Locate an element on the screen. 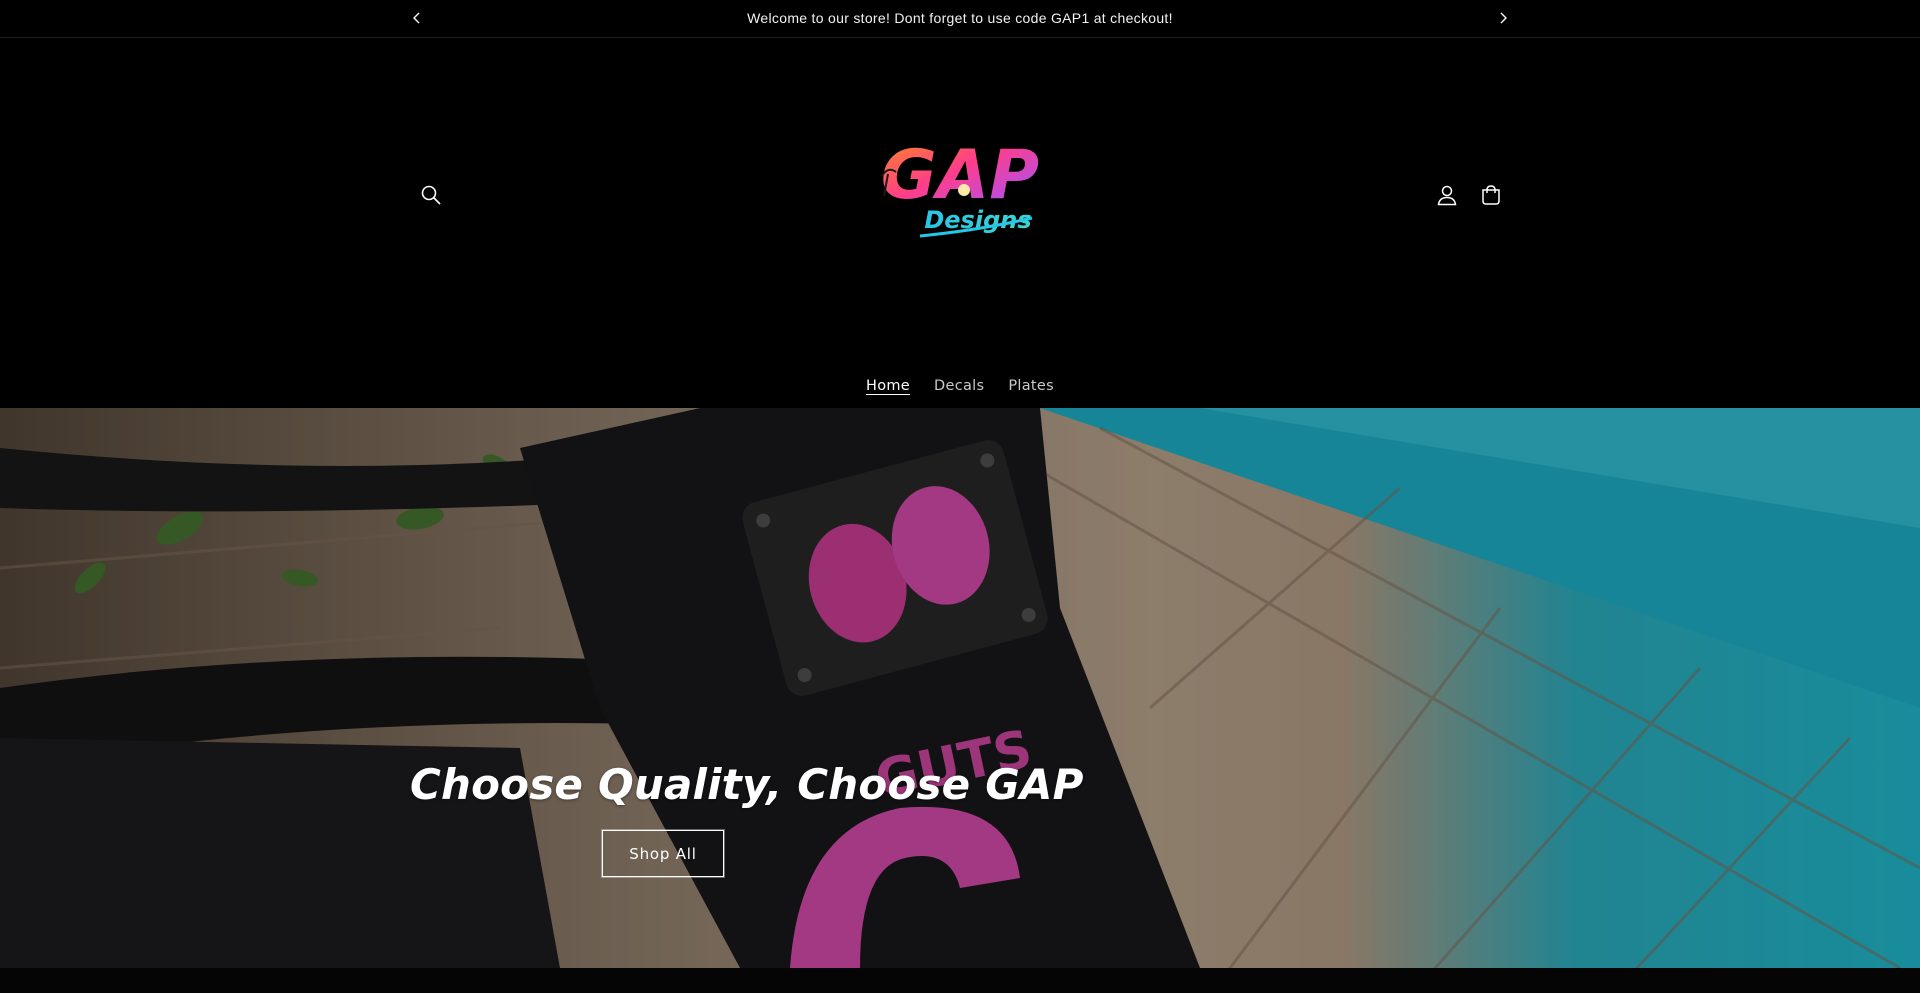 Image resolution: width=1920 pixels, height=993 pixels. svg-text: GAP is located at coordinates (960, 175).